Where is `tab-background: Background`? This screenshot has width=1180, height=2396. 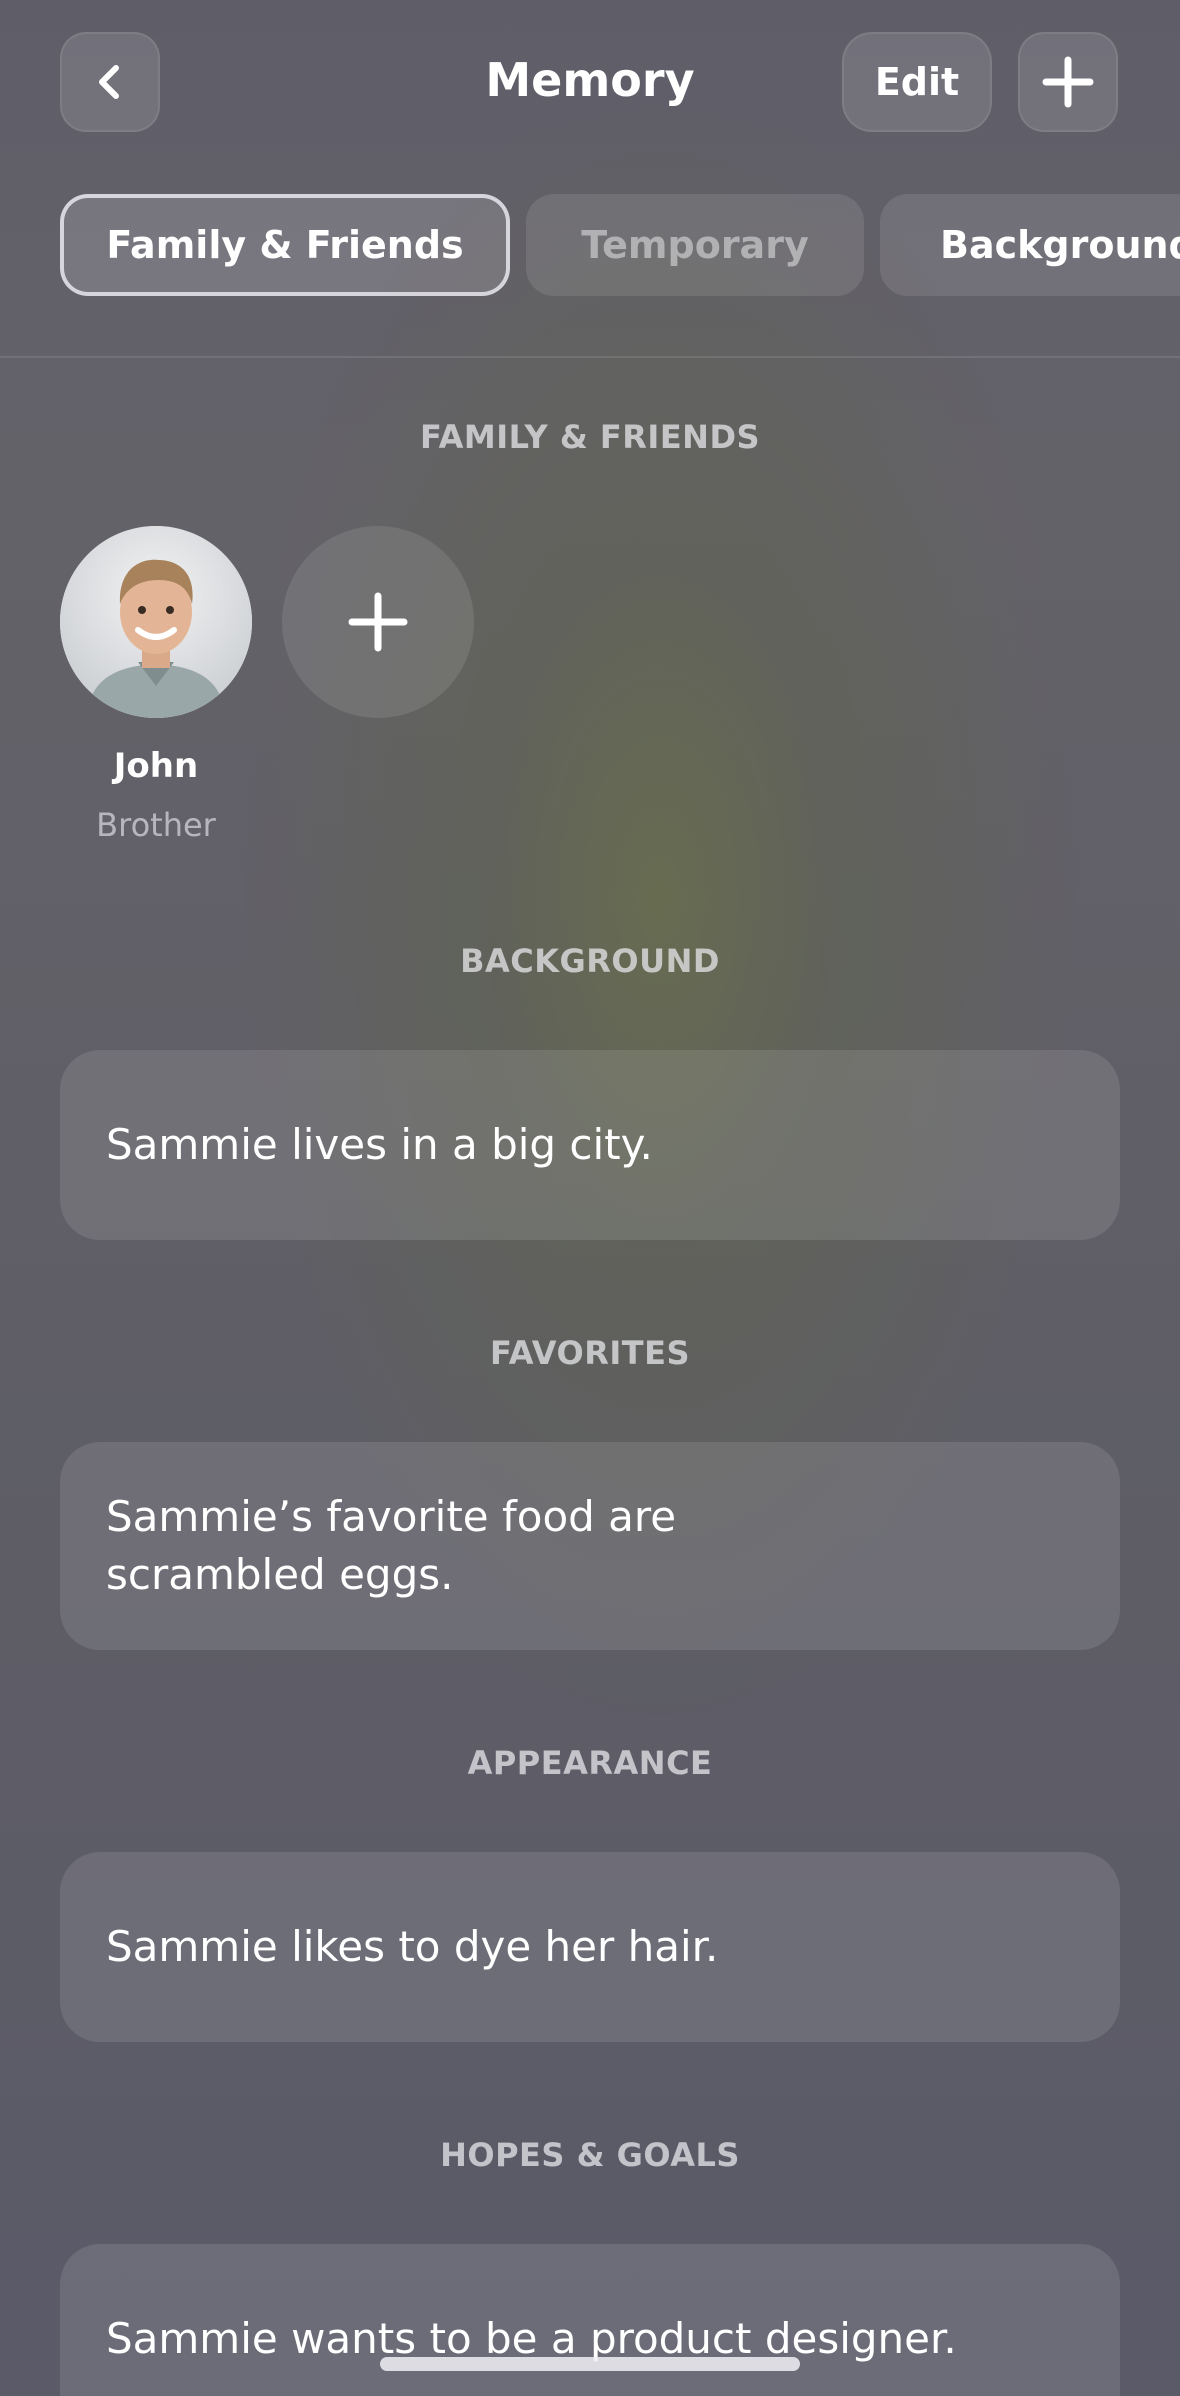 tab-background: Background is located at coordinates (1030, 245).